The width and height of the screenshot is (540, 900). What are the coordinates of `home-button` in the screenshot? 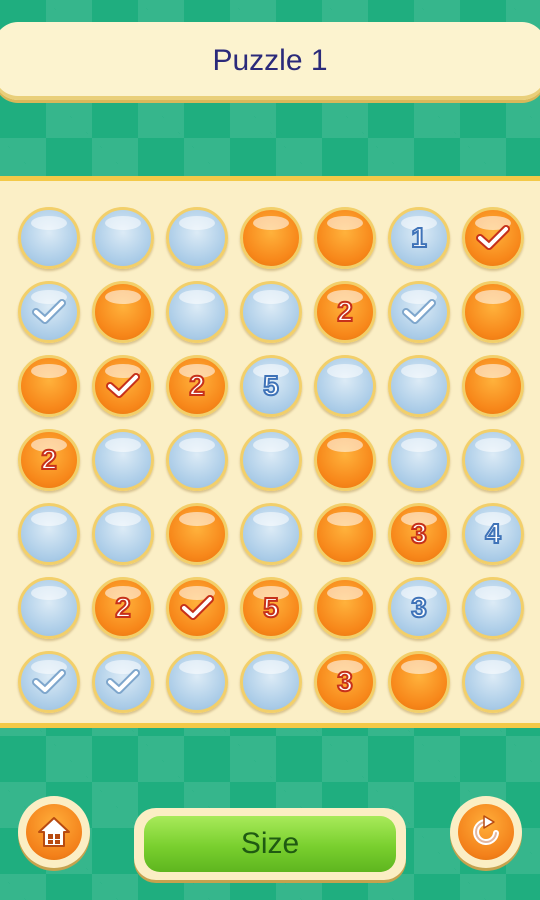 It's located at (54, 832).